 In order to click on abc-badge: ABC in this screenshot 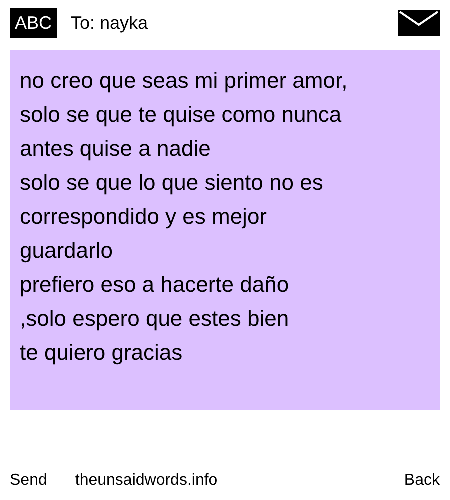, I will do `click(34, 23)`.